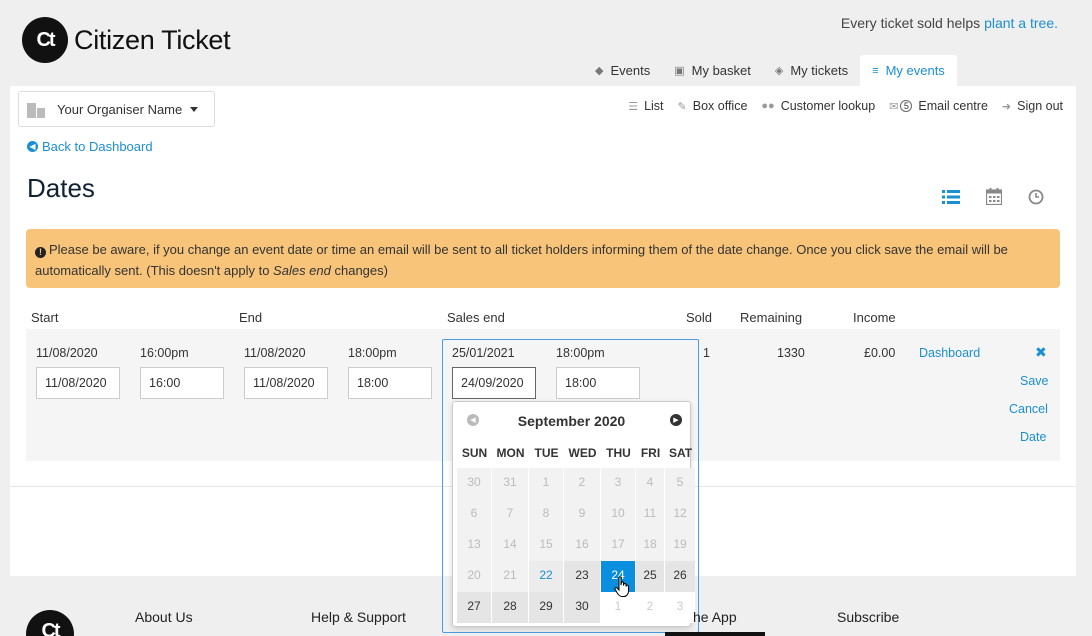 The image size is (1092, 636). I want to click on calendar-day: 25, so click(650, 576).